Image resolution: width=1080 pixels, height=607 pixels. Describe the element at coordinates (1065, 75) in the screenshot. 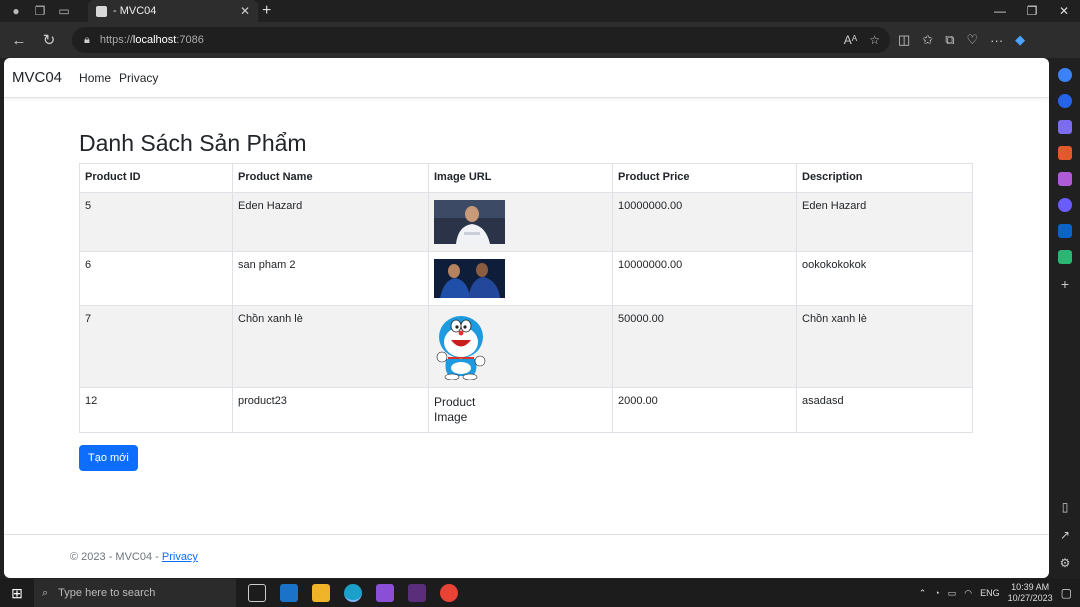

I see `notification-icon` at that location.